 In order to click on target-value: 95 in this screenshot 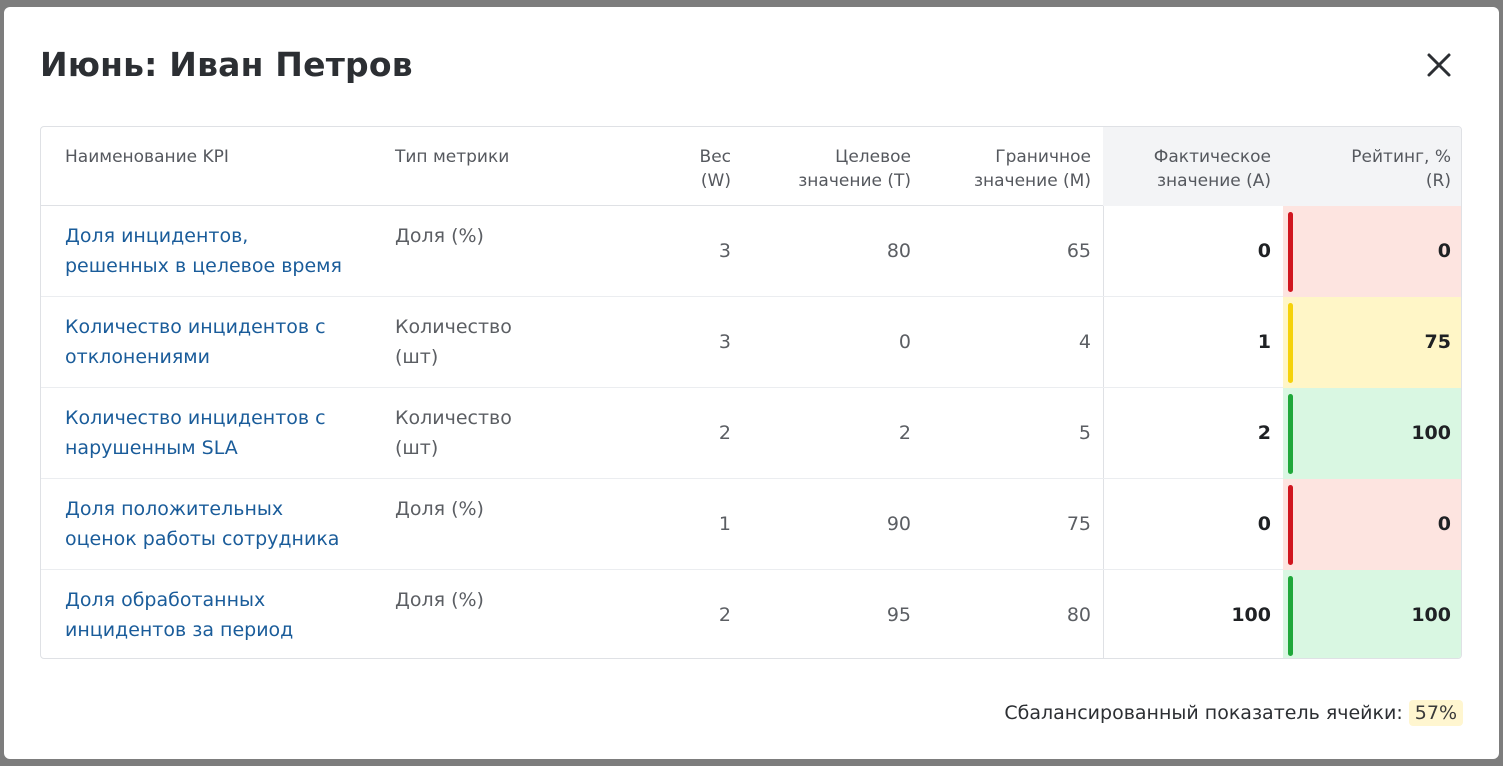, I will do `click(898, 615)`.